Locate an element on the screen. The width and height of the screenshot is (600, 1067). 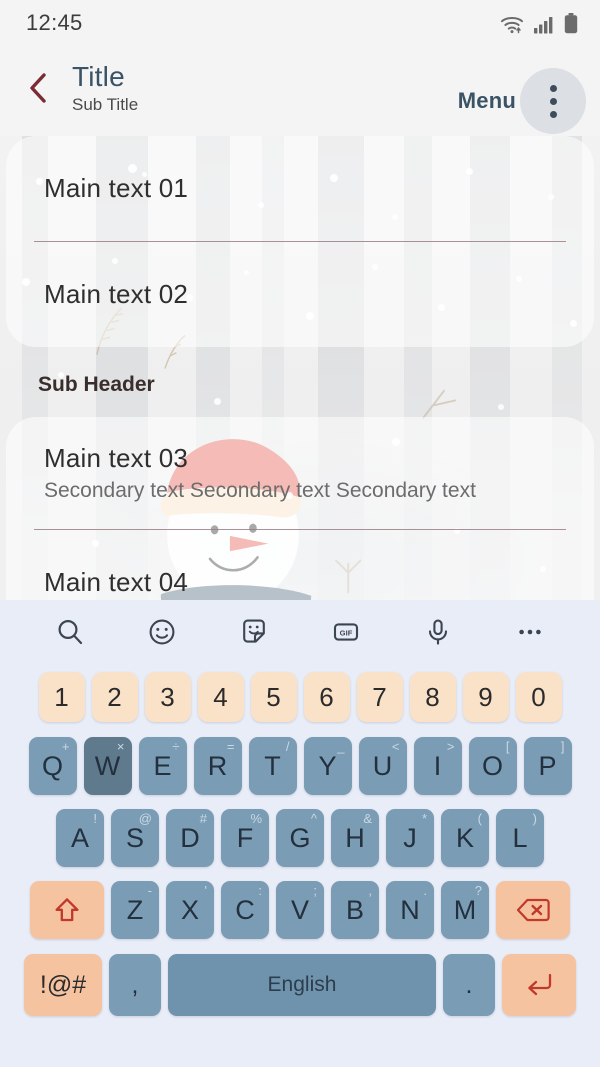
key-secondary-symbol: ÷ is located at coordinates (176, 746).